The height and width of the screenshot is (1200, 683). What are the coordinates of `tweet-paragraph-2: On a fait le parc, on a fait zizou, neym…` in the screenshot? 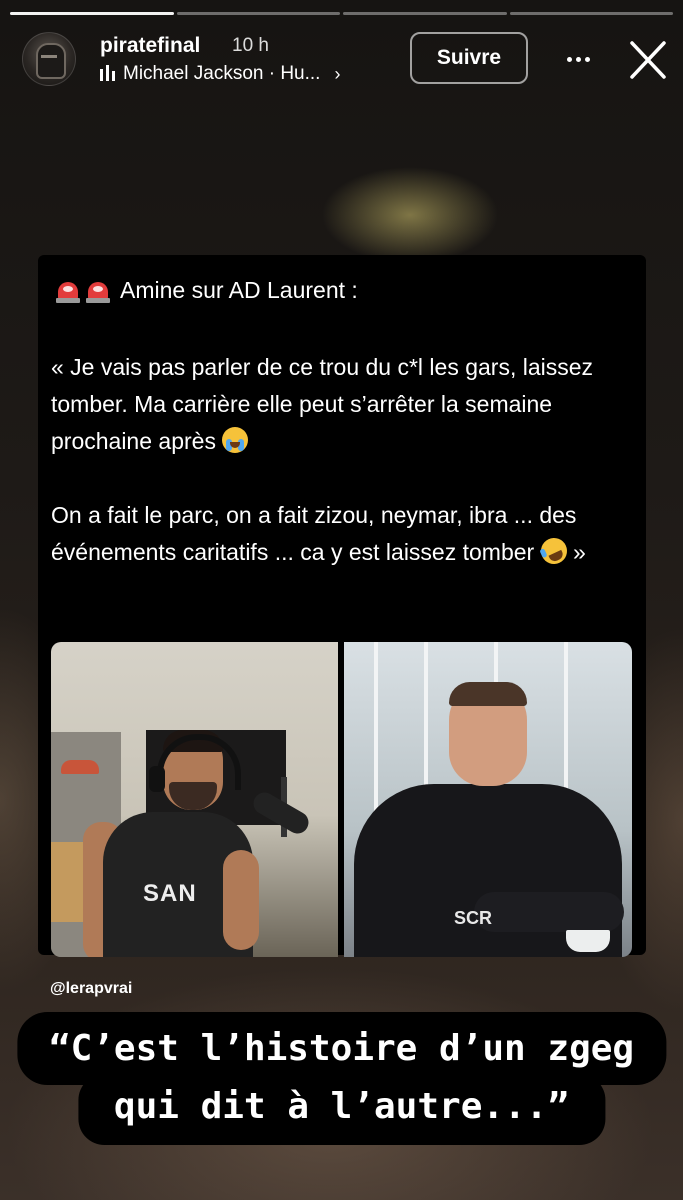 It's located at (314, 533).